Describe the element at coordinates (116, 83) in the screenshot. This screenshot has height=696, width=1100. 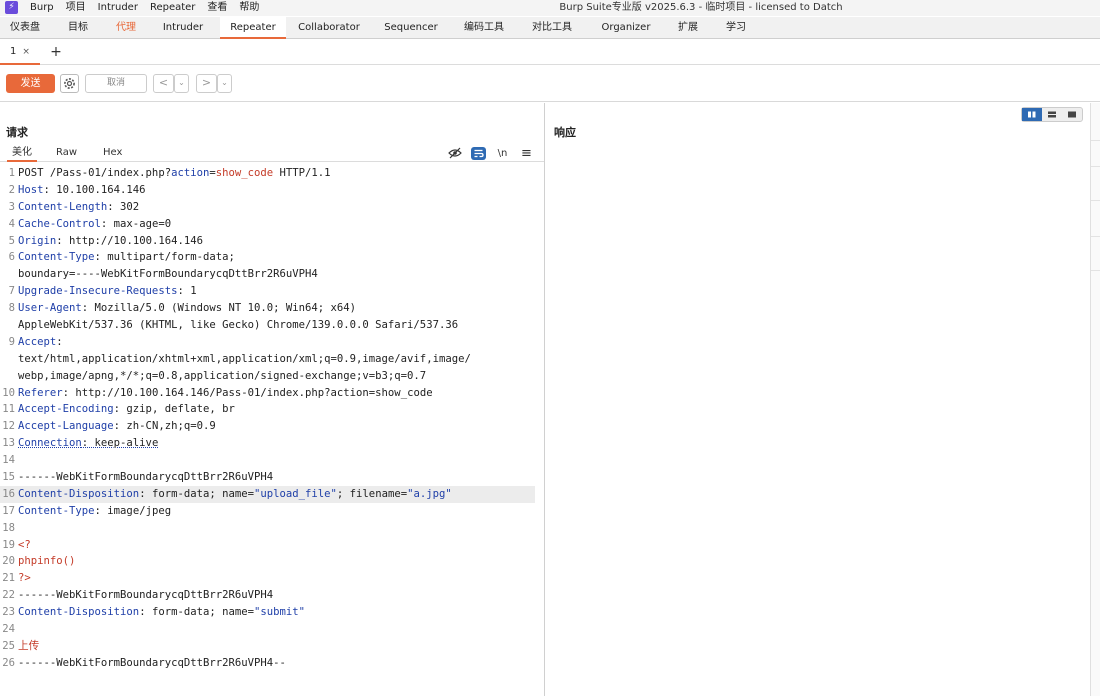
I see `cancel-button: 取消` at that location.